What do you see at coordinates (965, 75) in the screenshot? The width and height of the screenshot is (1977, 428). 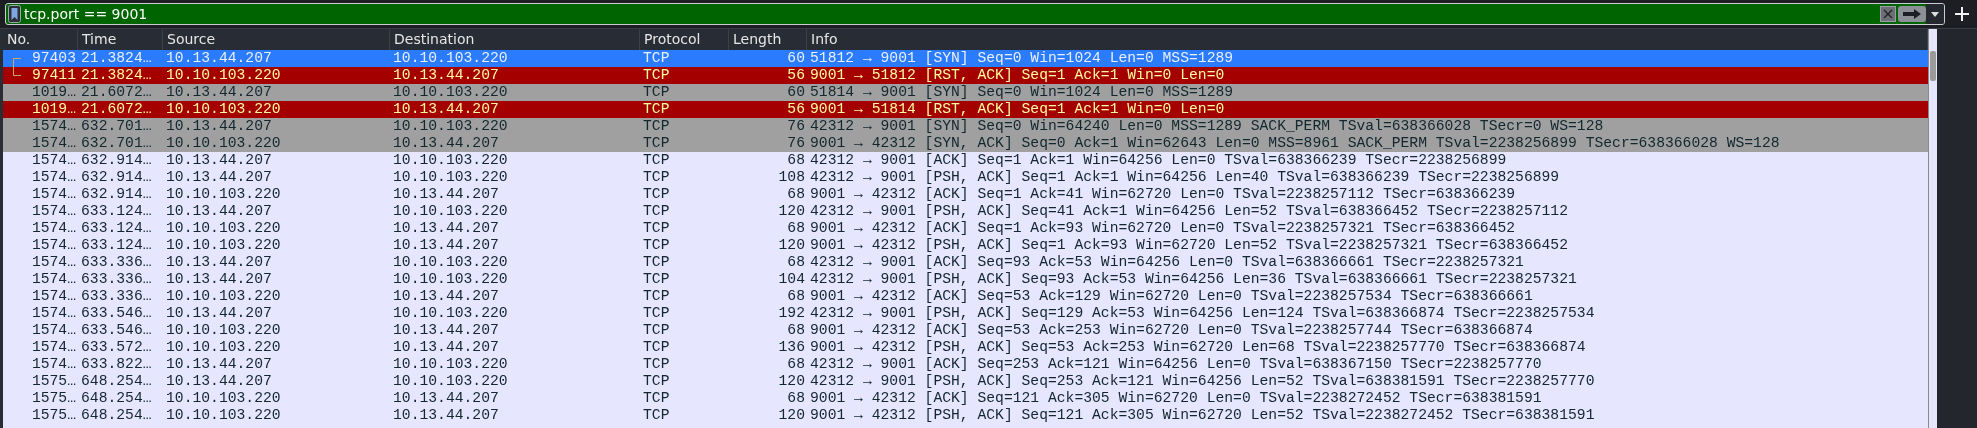 I see `packet-row: 97411 21.3824… 10.10.103.220 10.13.44.207 TCP 56 9001 → 51812 [RST, ACK] Seq=1 Ack=1 Win=0 Len=0` at bounding box center [965, 75].